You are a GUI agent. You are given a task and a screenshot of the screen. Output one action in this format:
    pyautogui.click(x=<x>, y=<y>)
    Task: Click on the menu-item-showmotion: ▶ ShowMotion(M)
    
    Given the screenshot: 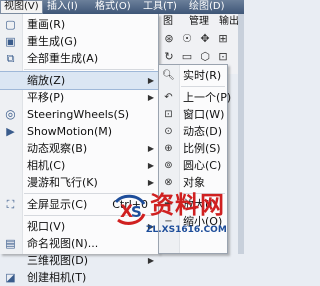 What is the action you would take?
    pyautogui.click(x=79, y=131)
    